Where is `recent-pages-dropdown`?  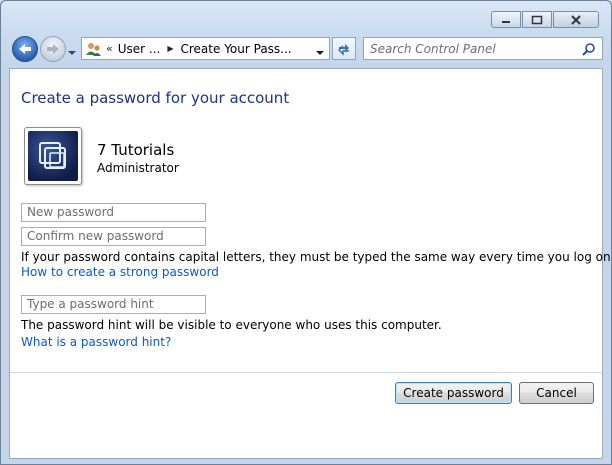 recent-pages-dropdown is located at coordinates (72, 52).